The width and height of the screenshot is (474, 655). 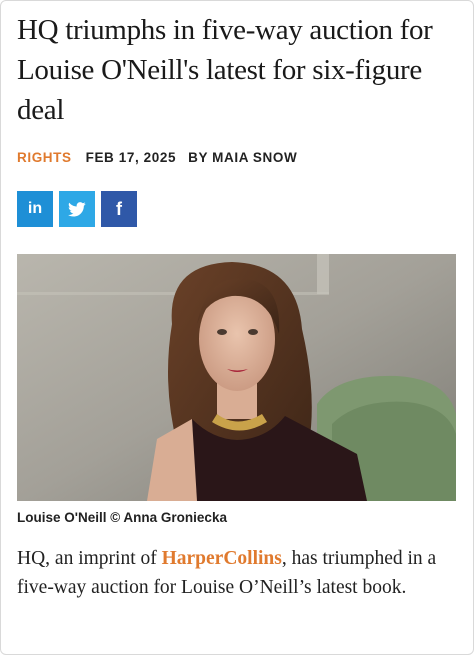 I want to click on share-buttons: in f, so click(x=237, y=209).